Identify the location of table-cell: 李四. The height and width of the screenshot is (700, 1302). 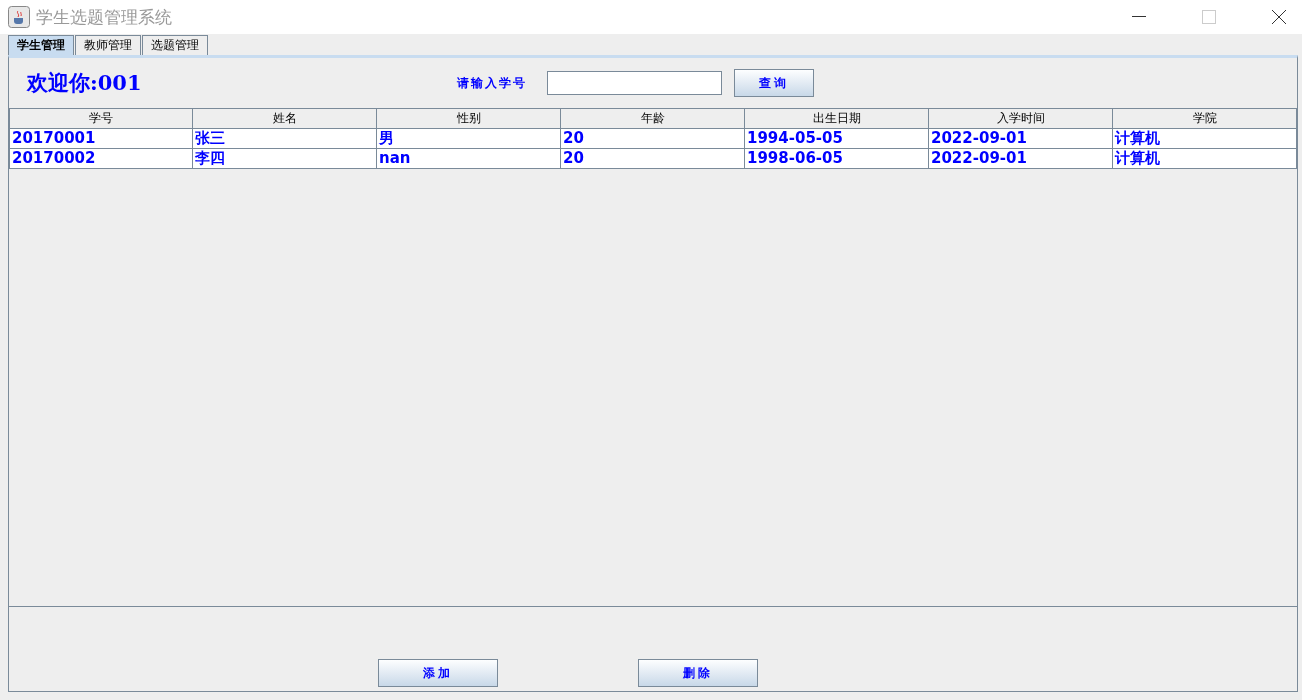
(285, 159).